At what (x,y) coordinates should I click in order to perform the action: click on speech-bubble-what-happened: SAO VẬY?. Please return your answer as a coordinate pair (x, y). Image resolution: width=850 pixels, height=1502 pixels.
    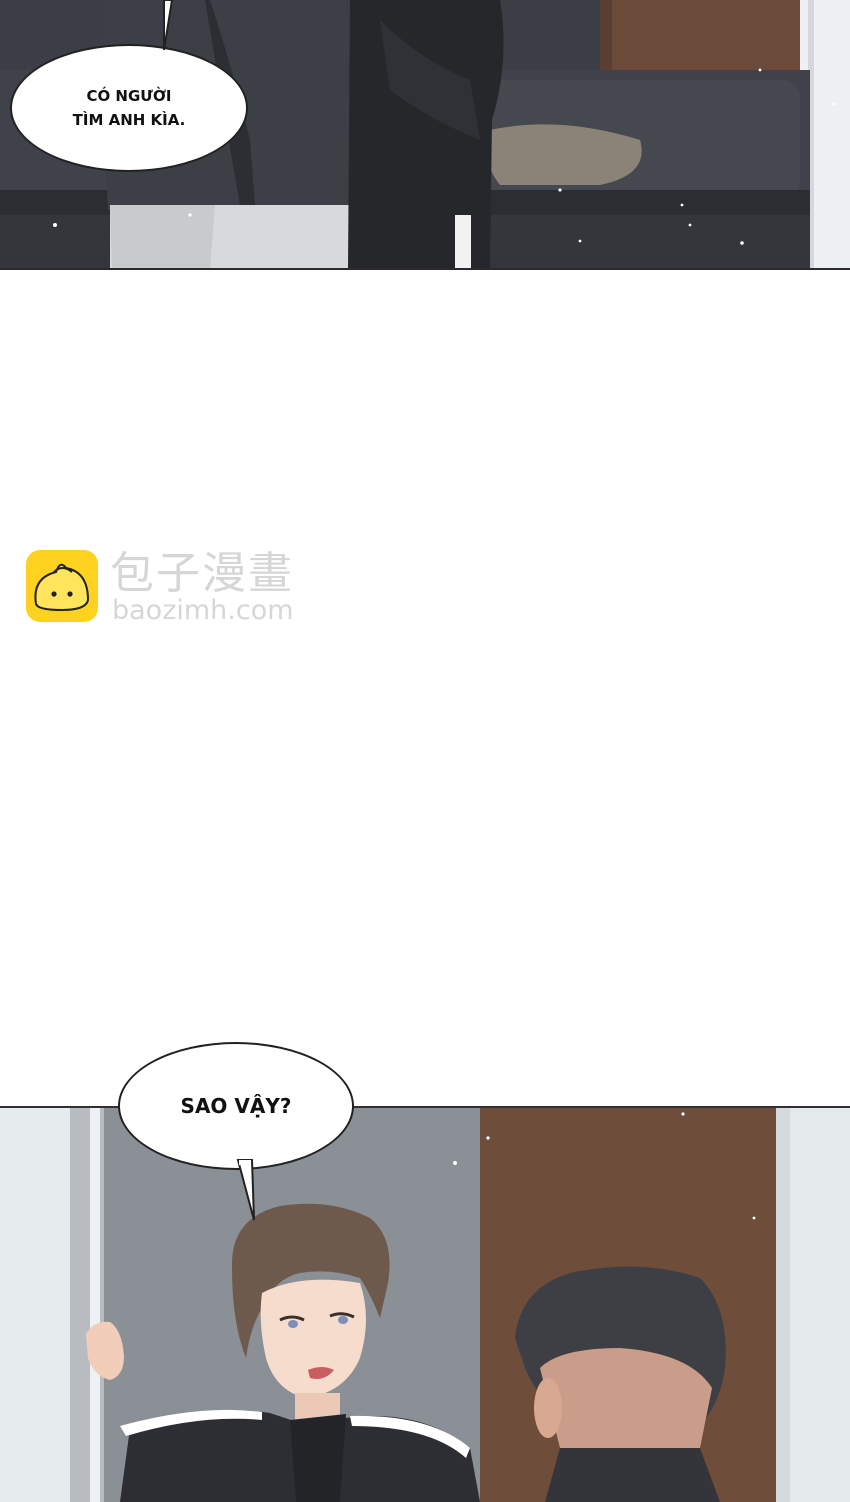
    Looking at the image, I should click on (236, 1106).